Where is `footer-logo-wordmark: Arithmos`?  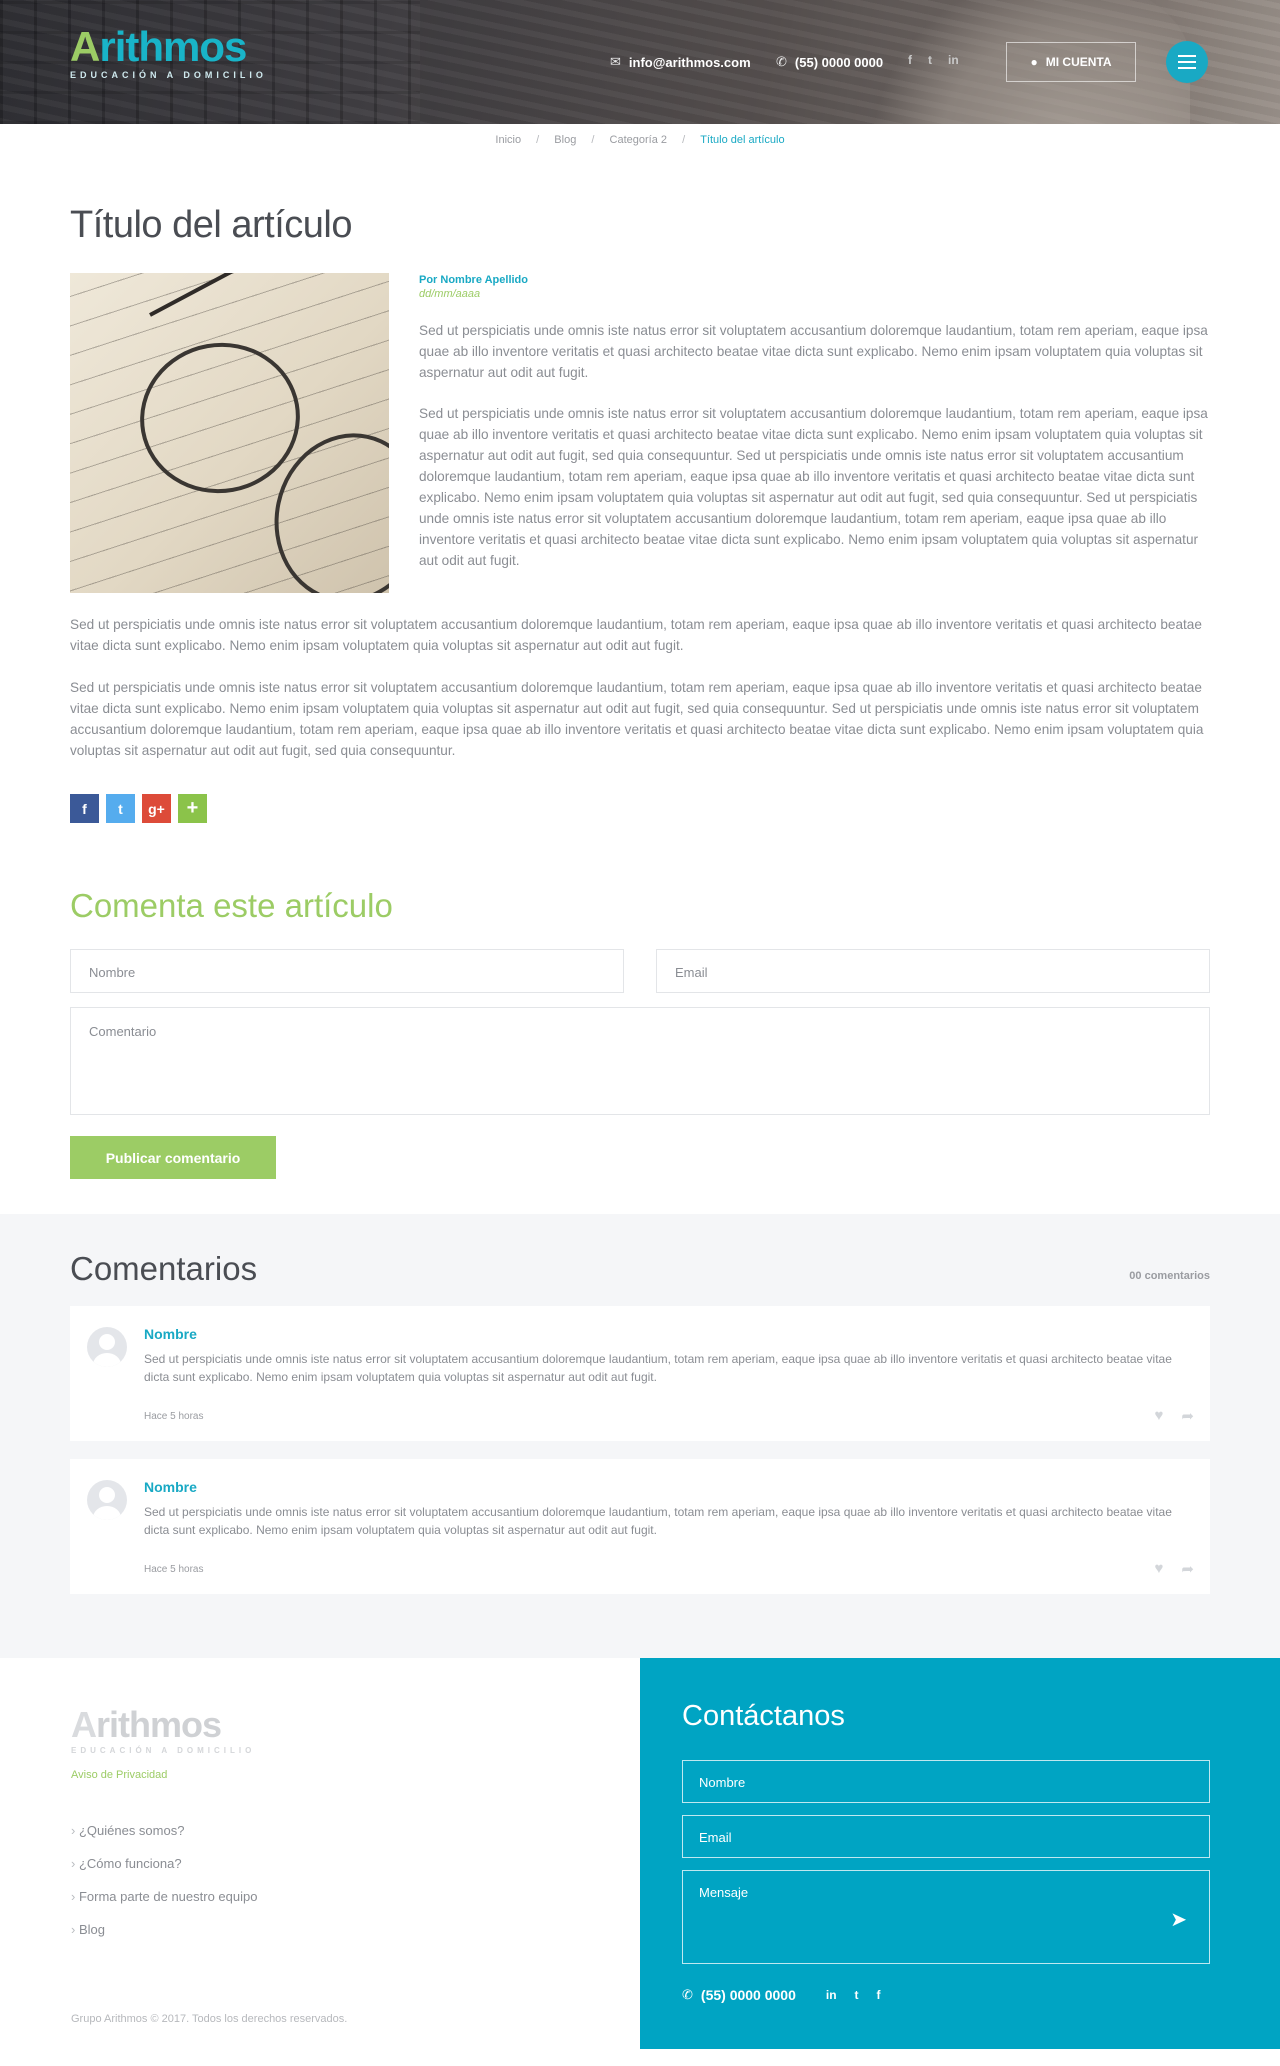
footer-logo-wordmark: Arithmos is located at coordinates (355, 1725).